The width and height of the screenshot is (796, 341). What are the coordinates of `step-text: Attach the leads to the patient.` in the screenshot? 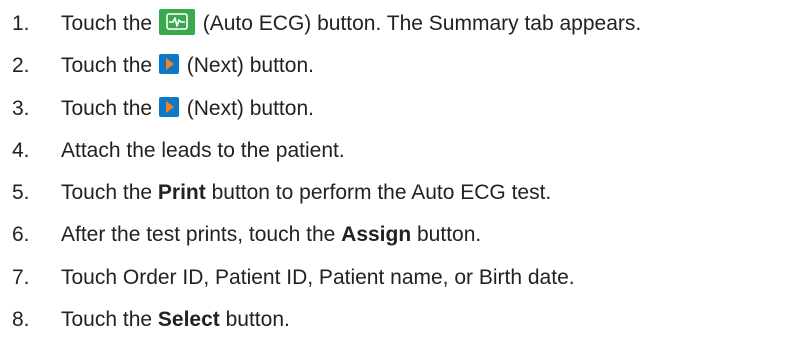 It's located at (203, 151).